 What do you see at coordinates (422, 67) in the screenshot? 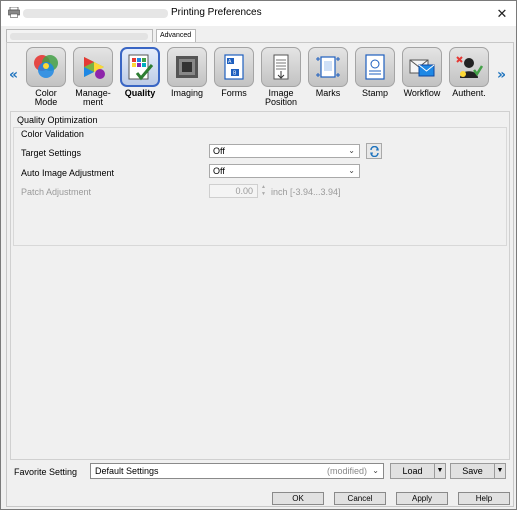
I see `workflow-icon` at bounding box center [422, 67].